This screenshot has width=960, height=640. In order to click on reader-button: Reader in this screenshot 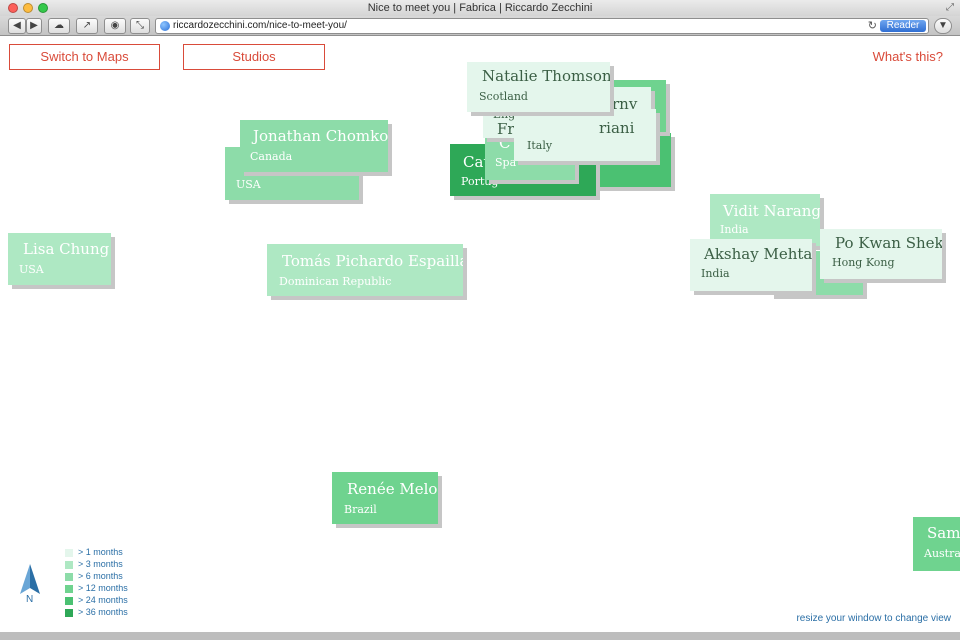, I will do `click(903, 26)`.